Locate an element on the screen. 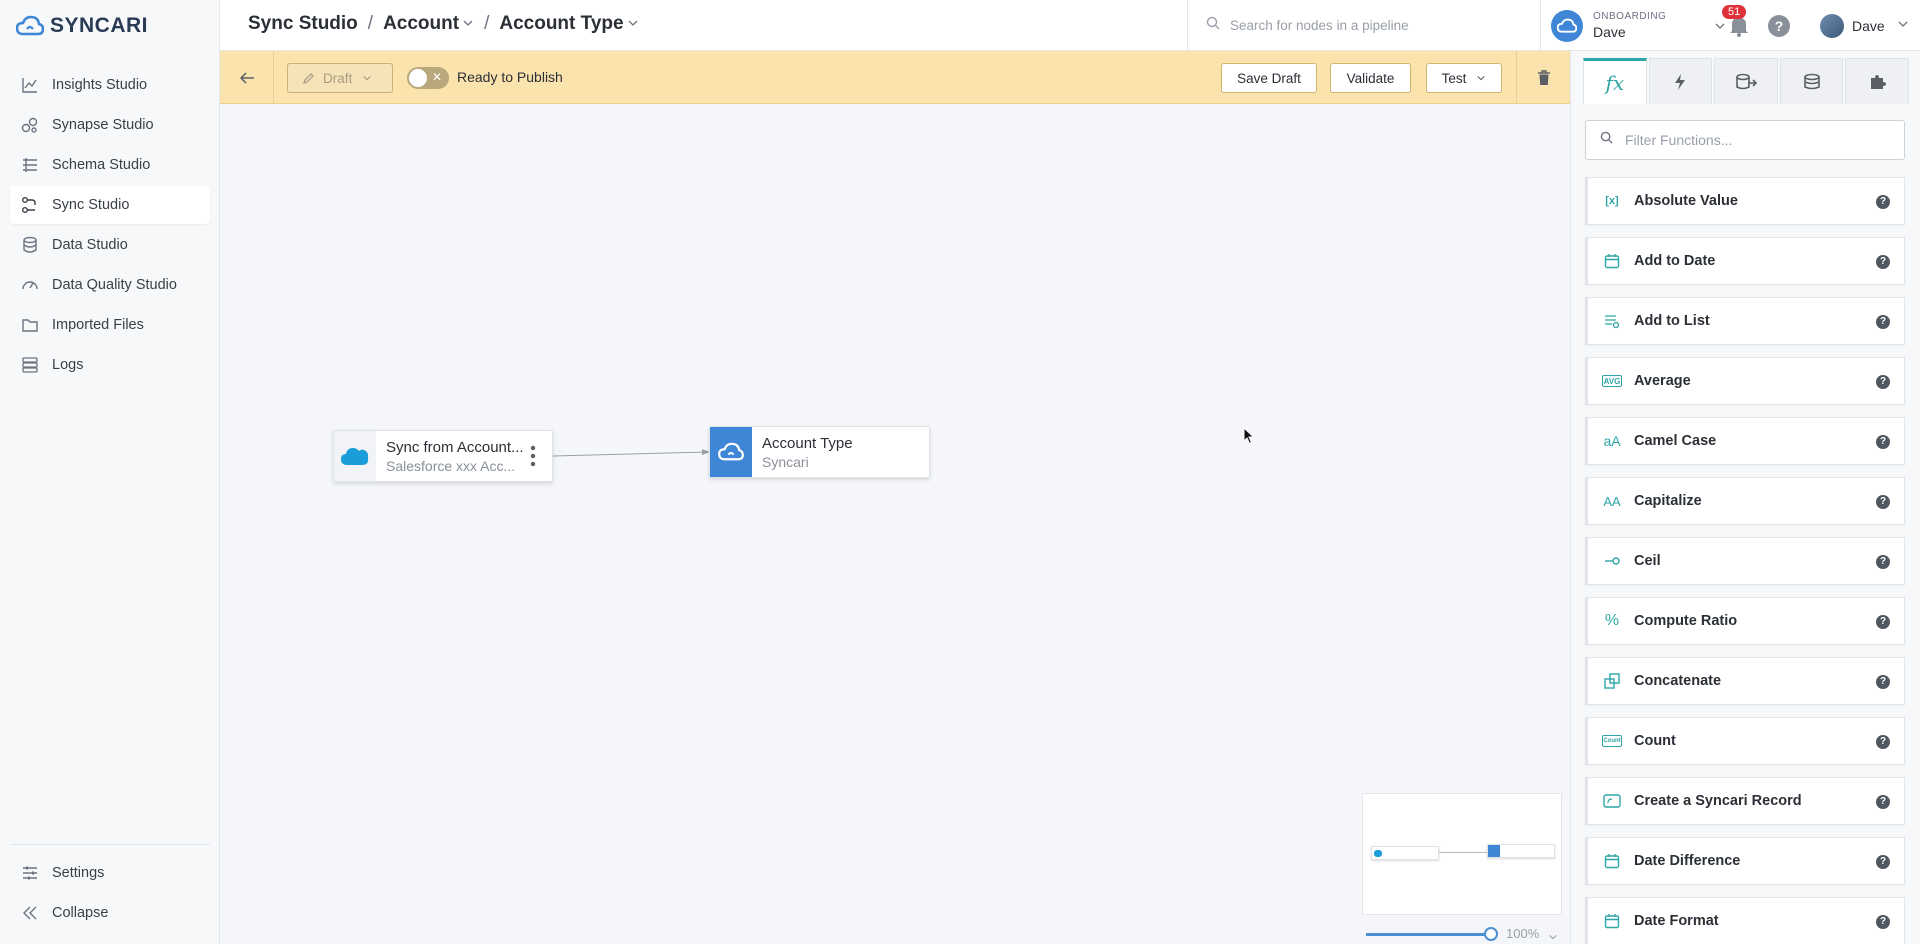  function-ceil: Ceil ? is located at coordinates (1745, 561).